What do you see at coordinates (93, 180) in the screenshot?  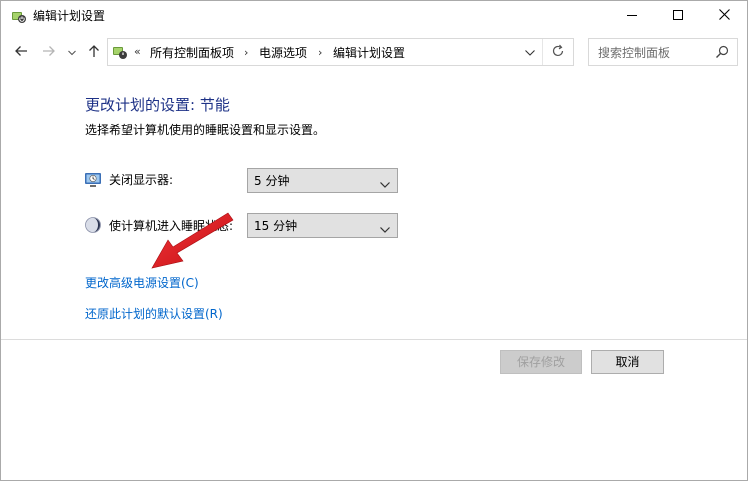 I see `monitor-icon` at bounding box center [93, 180].